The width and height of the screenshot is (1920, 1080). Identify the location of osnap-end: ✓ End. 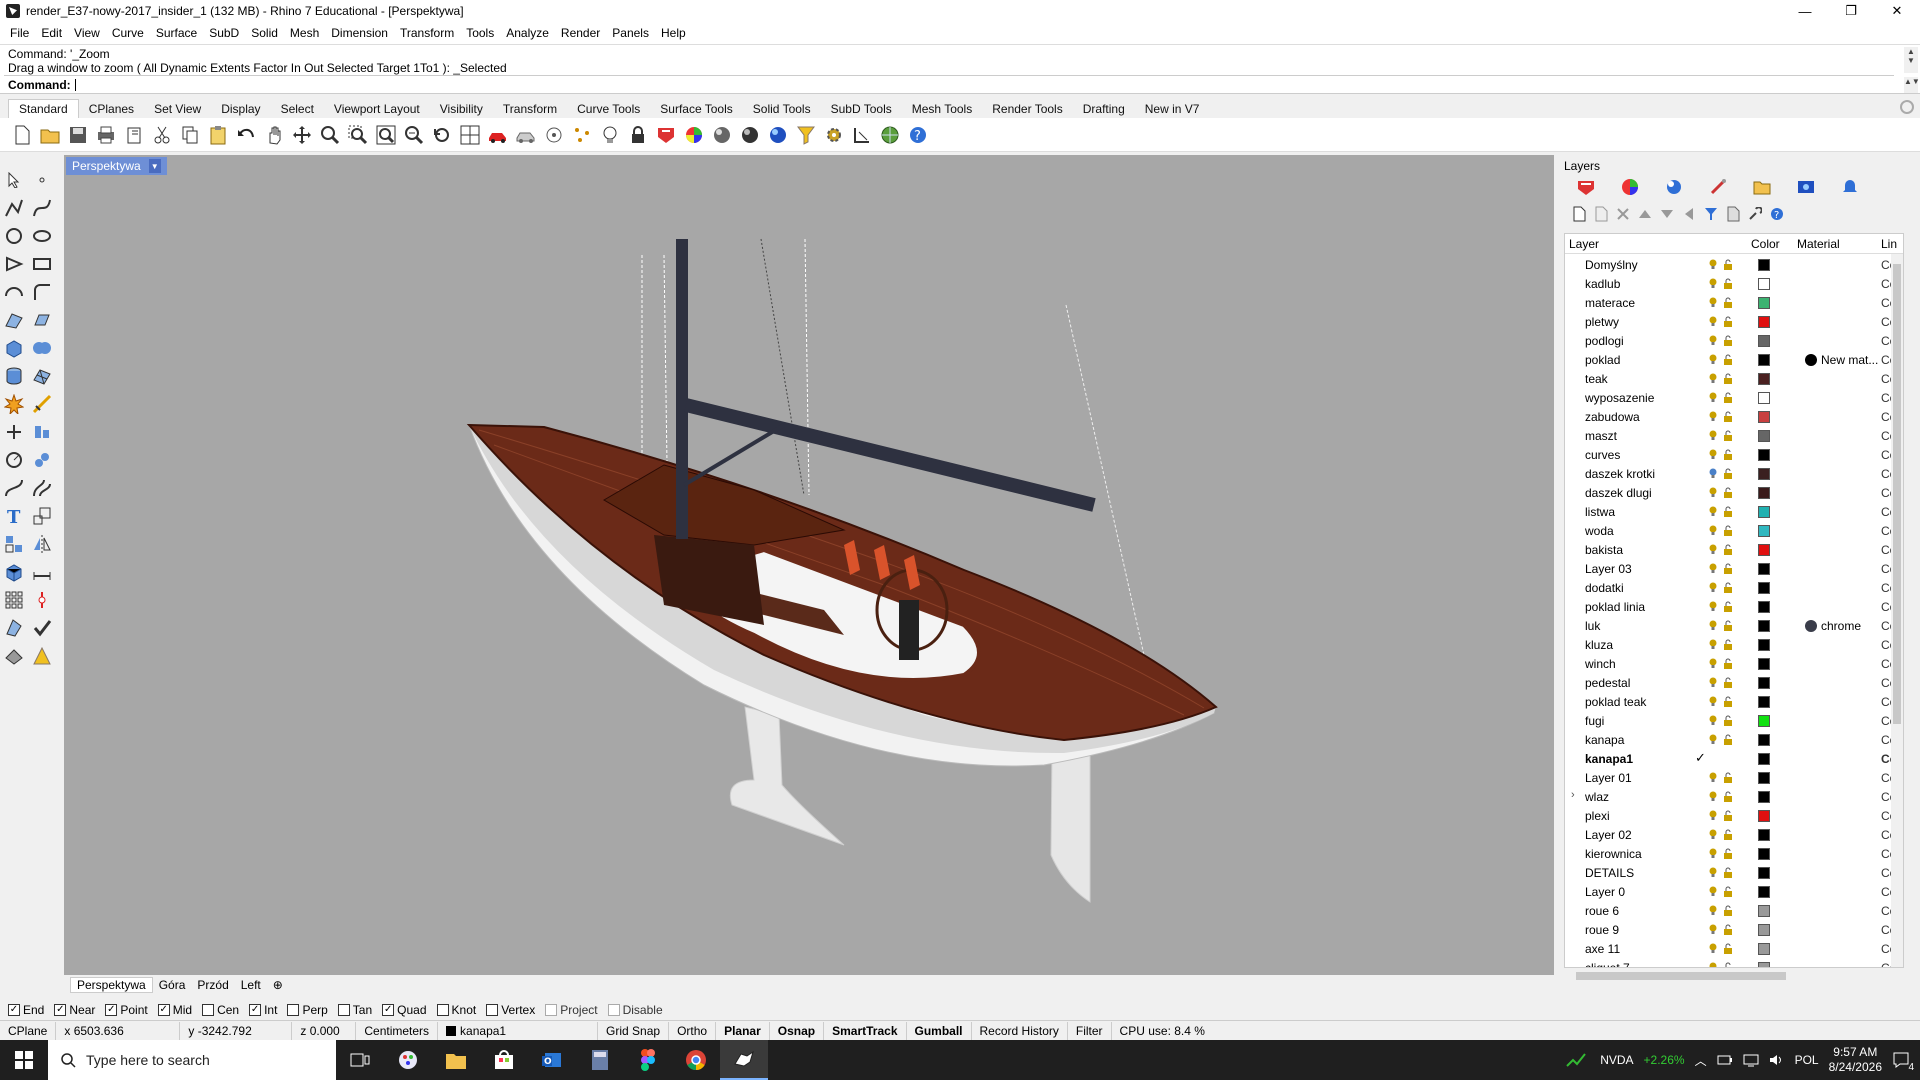
(26, 1010).